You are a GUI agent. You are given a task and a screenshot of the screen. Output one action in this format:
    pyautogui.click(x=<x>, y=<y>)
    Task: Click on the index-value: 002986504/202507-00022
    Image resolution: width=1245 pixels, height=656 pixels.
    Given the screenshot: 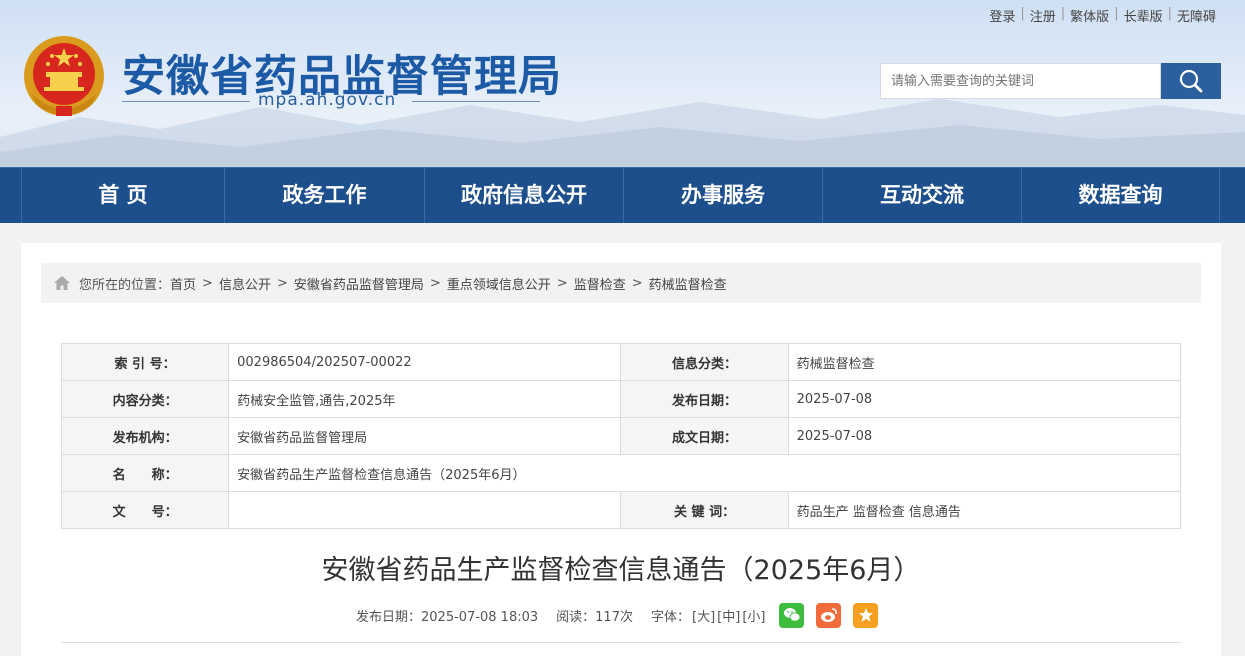 What is the action you would take?
    pyautogui.click(x=425, y=362)
    